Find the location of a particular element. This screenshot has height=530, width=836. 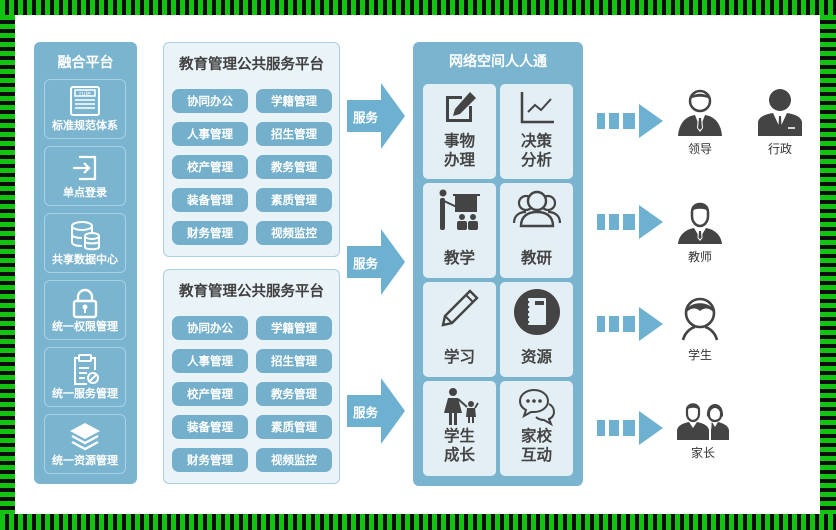

tile-label: 家校 互动 is located at coordinates (536, 445).